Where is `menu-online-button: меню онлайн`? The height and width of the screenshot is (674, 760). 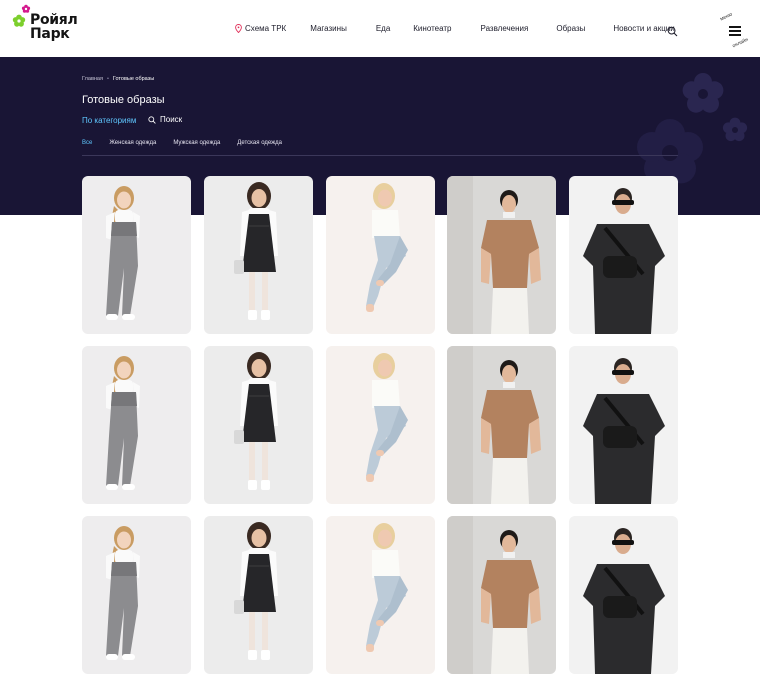 menu-online-button: меню онлайн is located at coordinates (734, 30).